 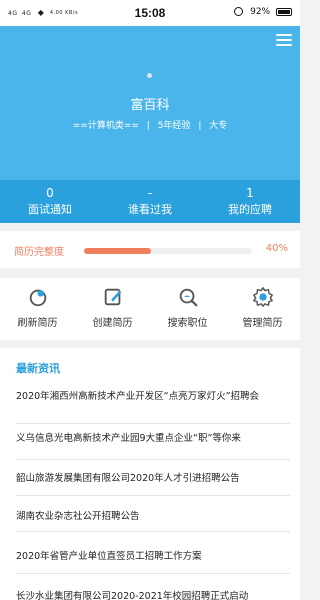 I want to click on action-label: 管理简历, so click(x=262, y=323).